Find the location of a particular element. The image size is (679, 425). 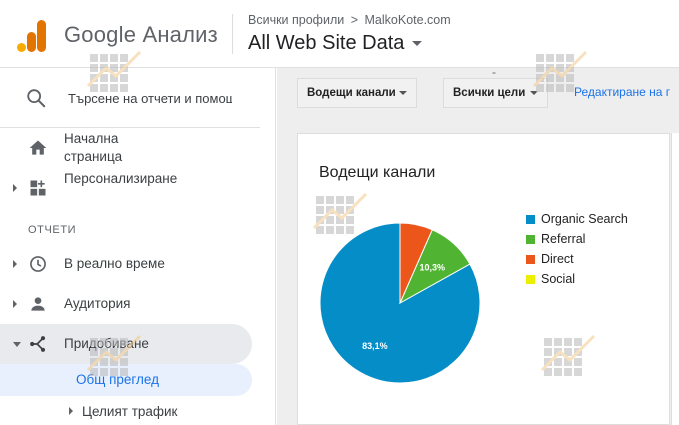

pie-chart: 83,1% 10,3% is located at coordinates (400, 303).